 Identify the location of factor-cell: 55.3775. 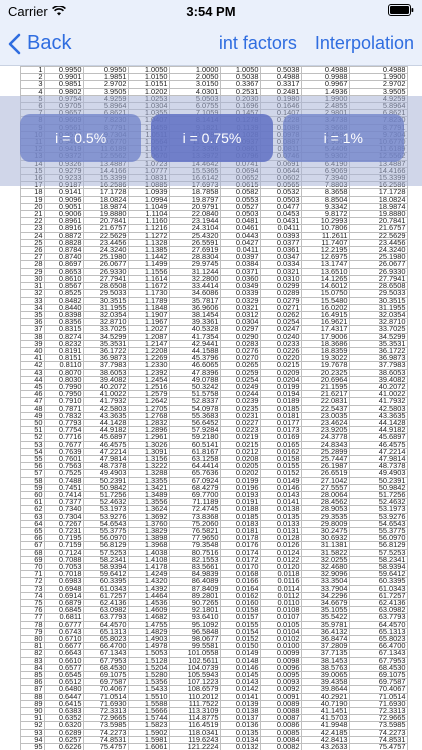
(106, 531).